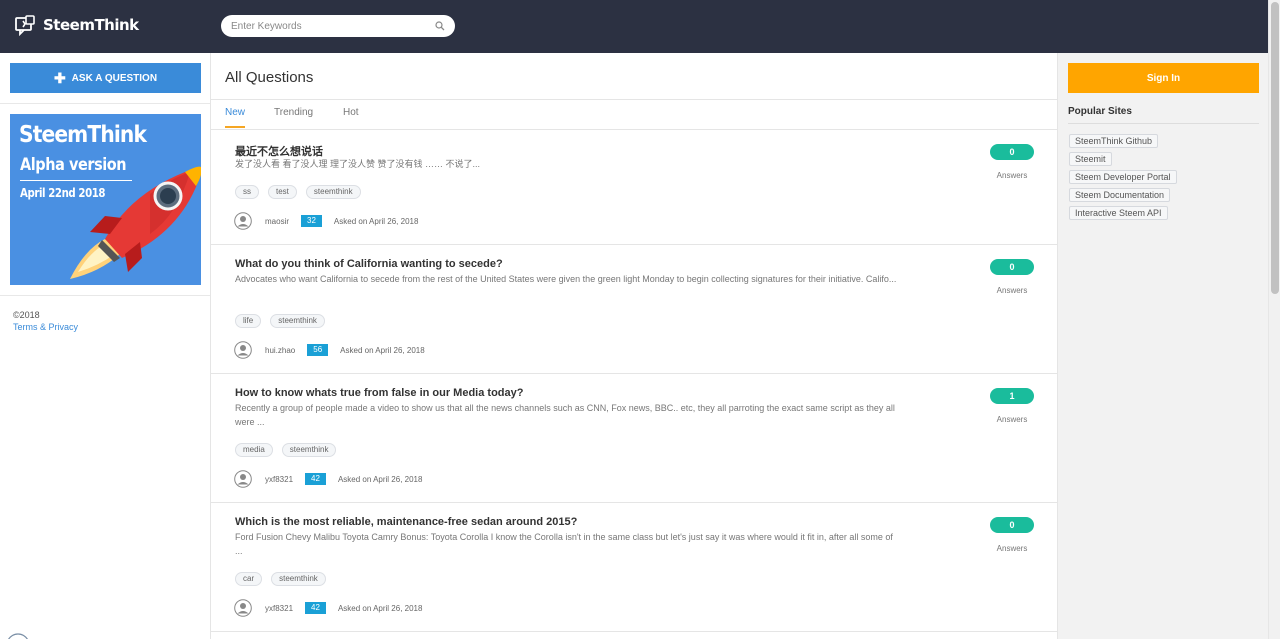  What do you see at coordinates (634, 26) in the screenshot?
I see `top-navbar: SteemThink` at bounding box center [634, 26].